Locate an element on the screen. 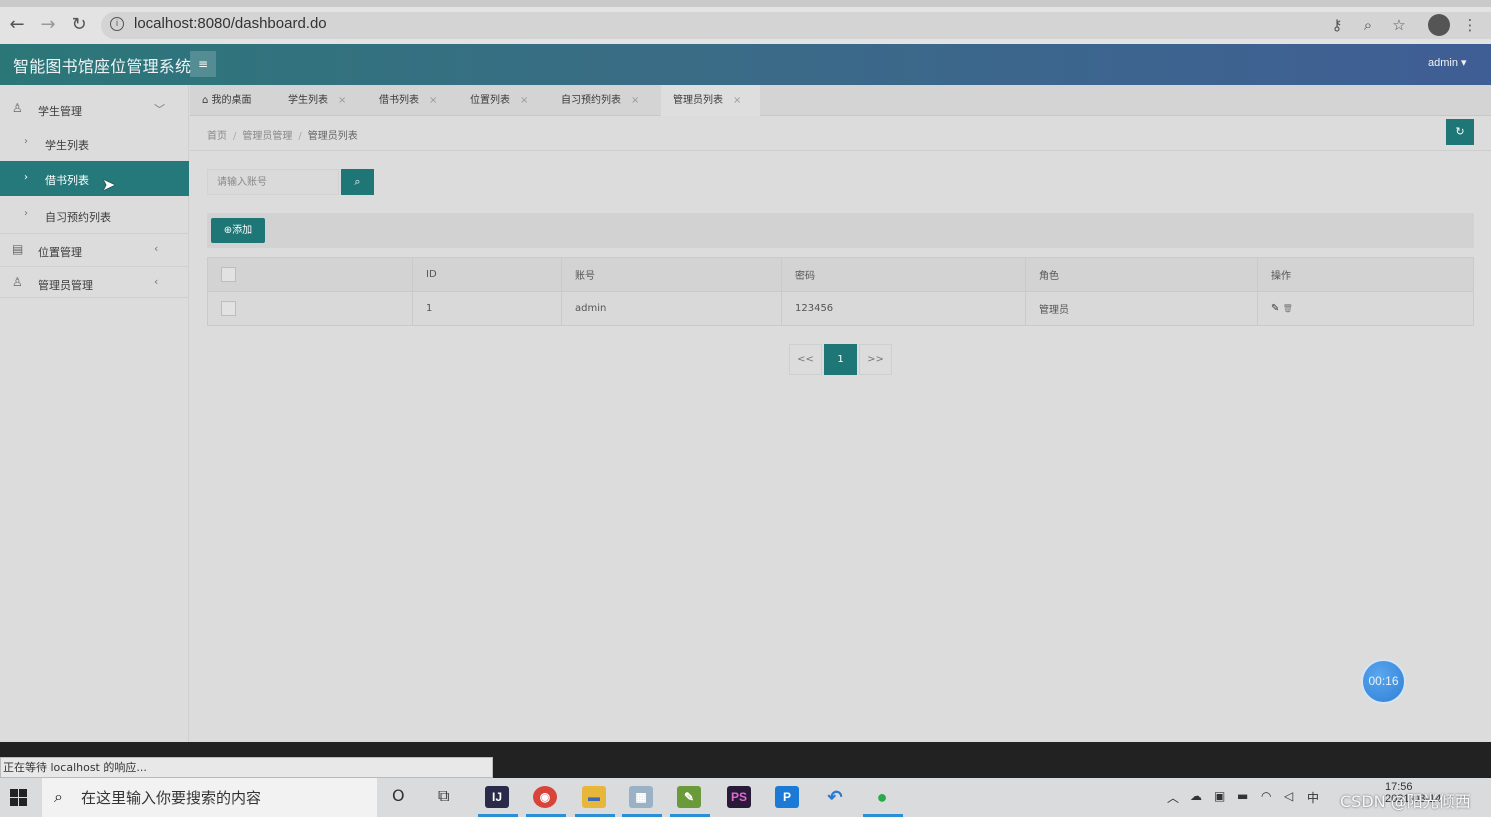 The height and width of the screenshot is (817, 1491). refresh-button: ↻ is located at coordinates (1460, 132).